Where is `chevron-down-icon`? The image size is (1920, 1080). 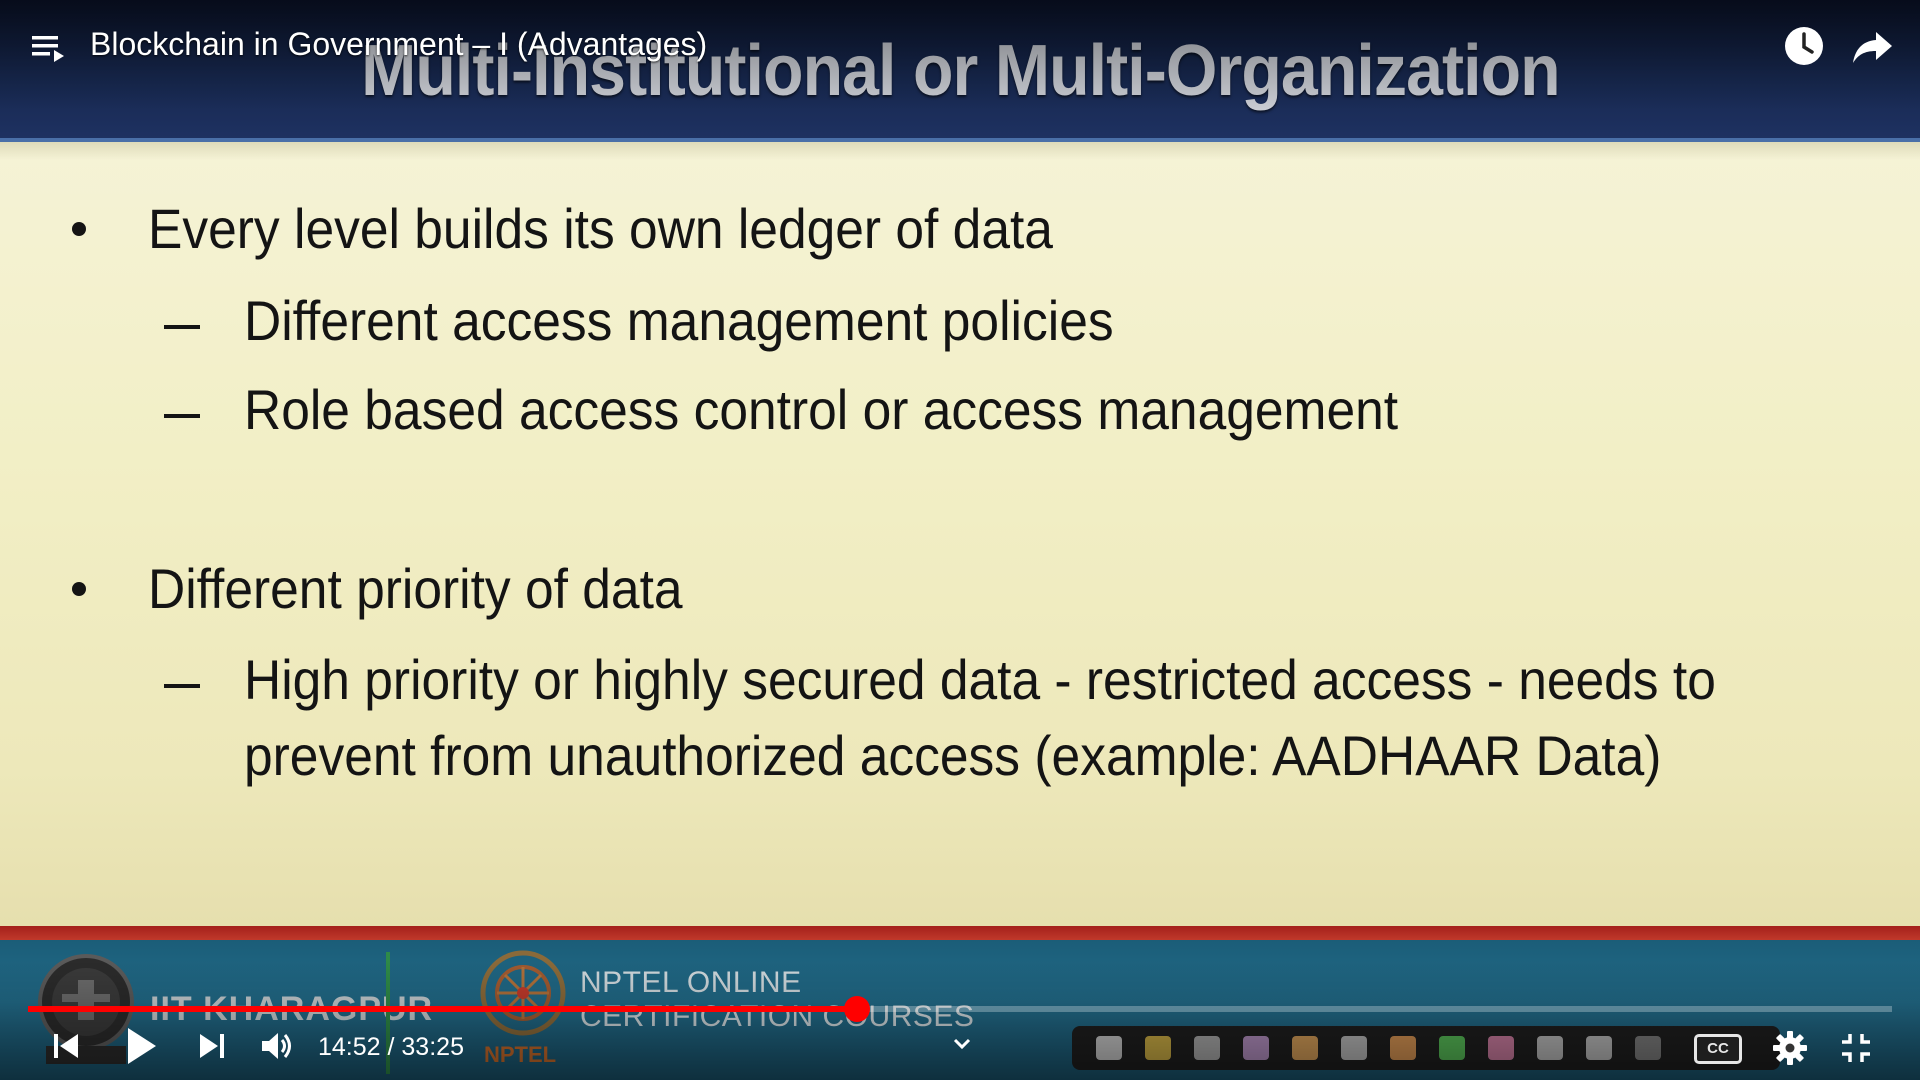 chevron-down-icon is located at coordinates (962, 1044).